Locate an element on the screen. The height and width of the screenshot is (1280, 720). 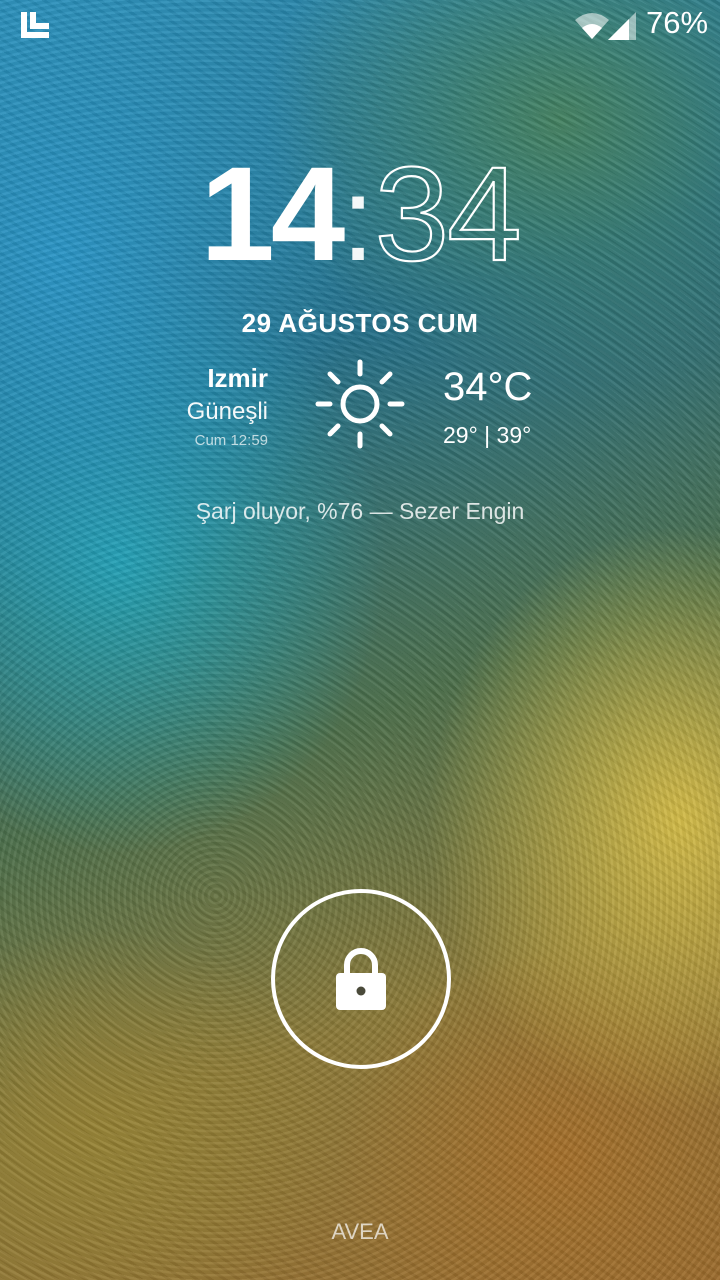
charging-status: Şarj oluyor, %76 — Sezer Engin is located at coordinates (360, 511).